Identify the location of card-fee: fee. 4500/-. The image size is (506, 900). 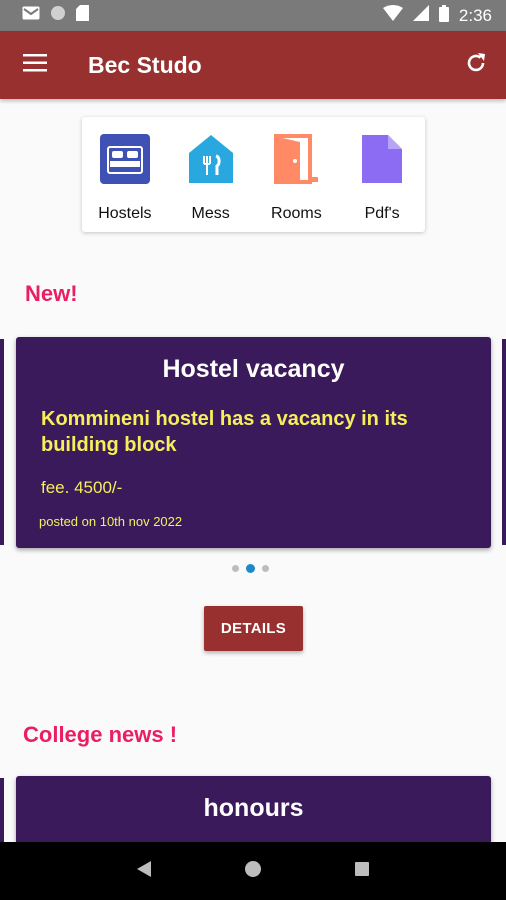
(82, 487).